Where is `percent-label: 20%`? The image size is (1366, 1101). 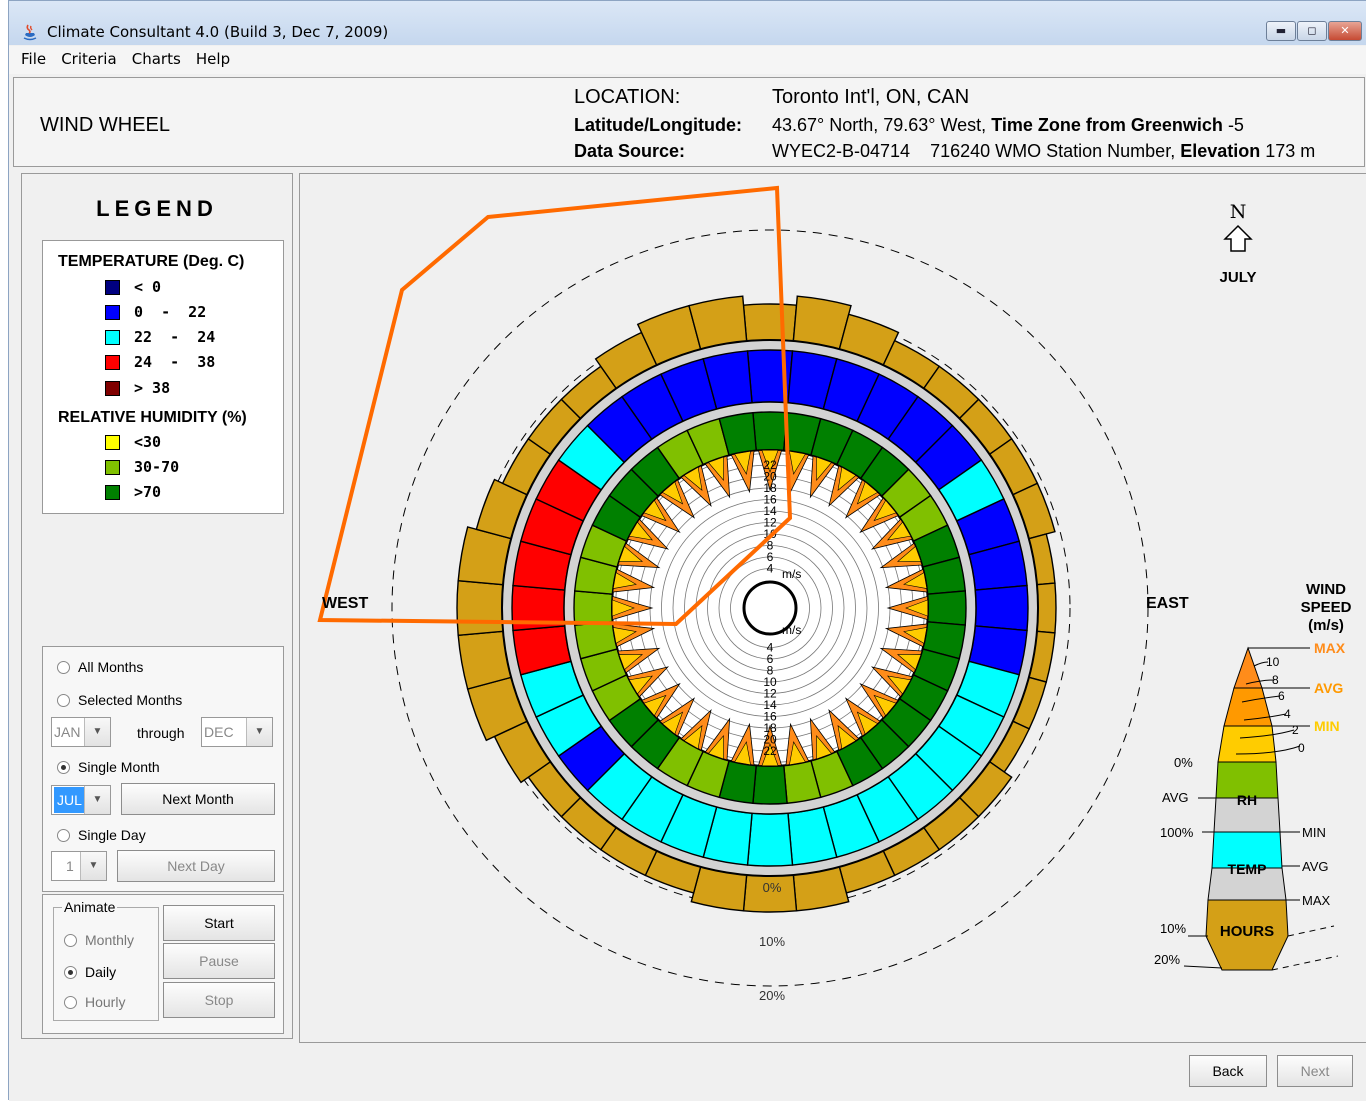 percent-label: 20% is located at coordinates (772, 995).